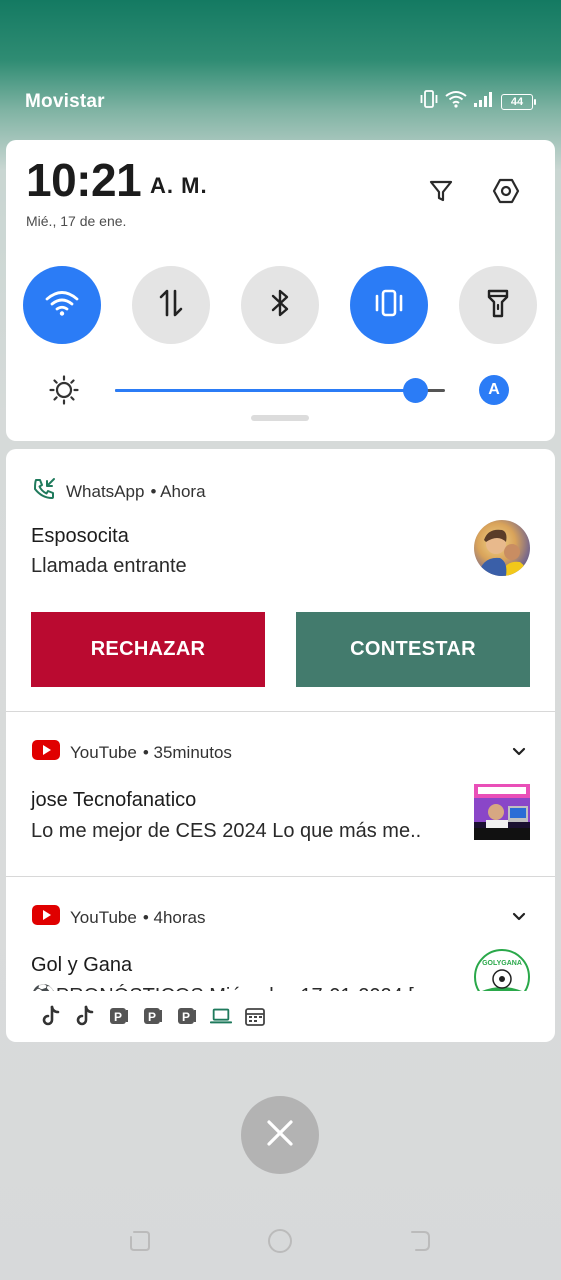  I want to click on mobile-data-tile, so click(171, 305).